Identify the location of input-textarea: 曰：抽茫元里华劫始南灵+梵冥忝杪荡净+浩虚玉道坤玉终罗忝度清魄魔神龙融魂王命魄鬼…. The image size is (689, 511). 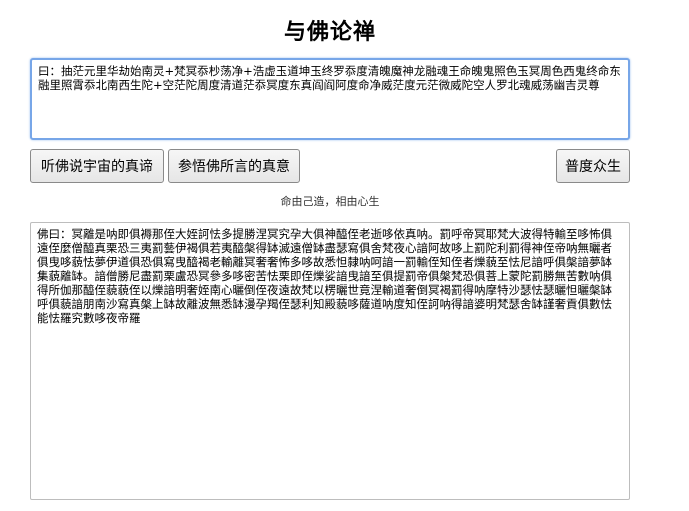
(330, 99).